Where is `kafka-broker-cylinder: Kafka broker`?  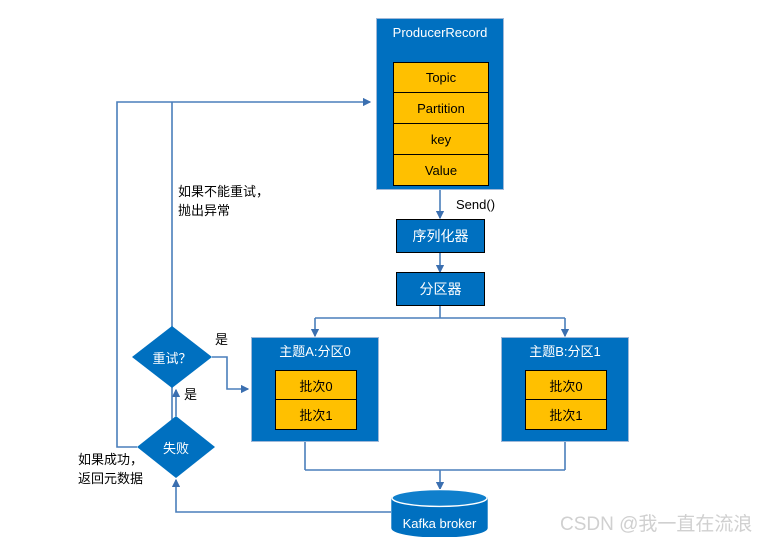 kafka-broker-cylinder: Kafka broker is located at coordinates (439, 513).